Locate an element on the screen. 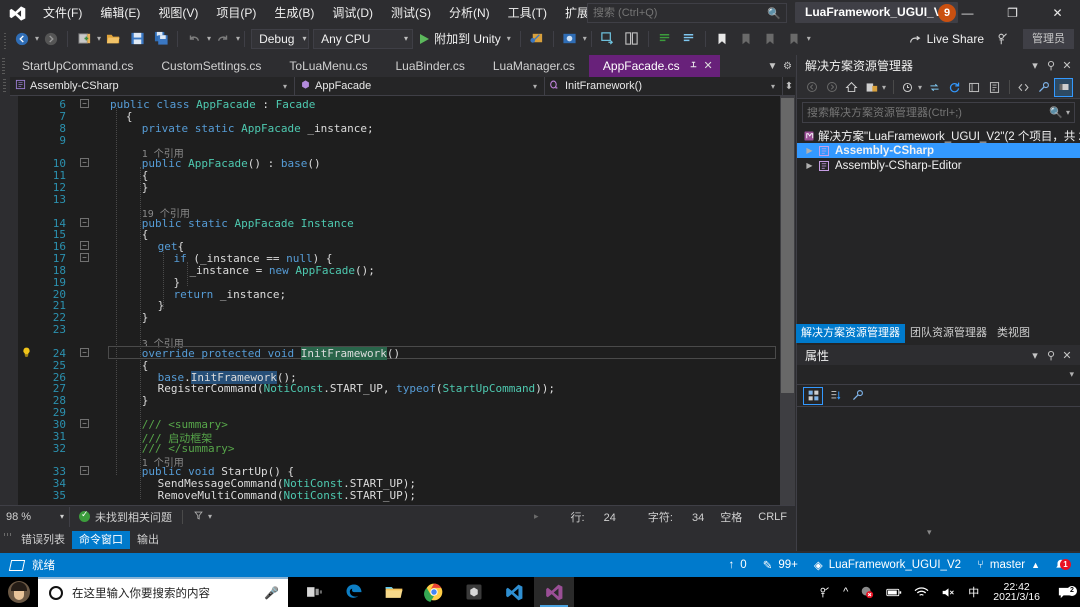 The image size is (1080, 607). live-preview-dropdown-icon: ▾ is located at coordinates (585, 38).